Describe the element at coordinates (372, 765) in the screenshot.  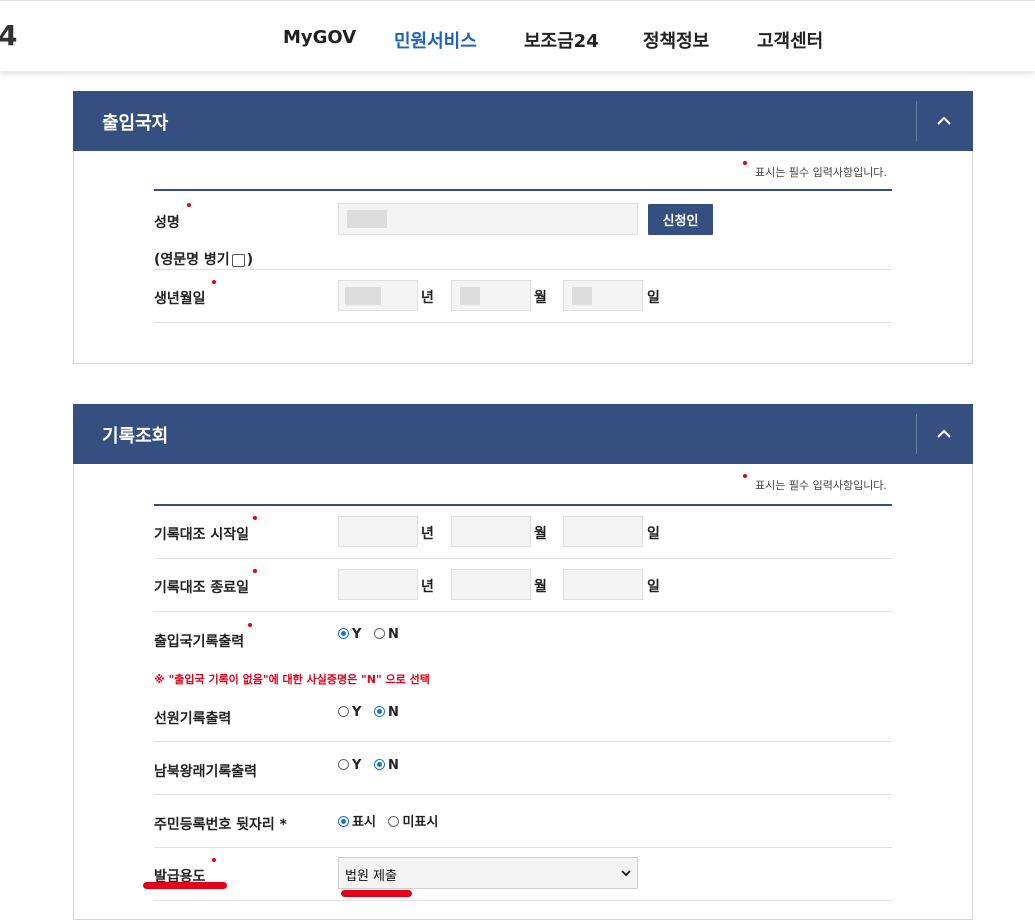
I see `intra-korea-record-options: Y N` at that location.